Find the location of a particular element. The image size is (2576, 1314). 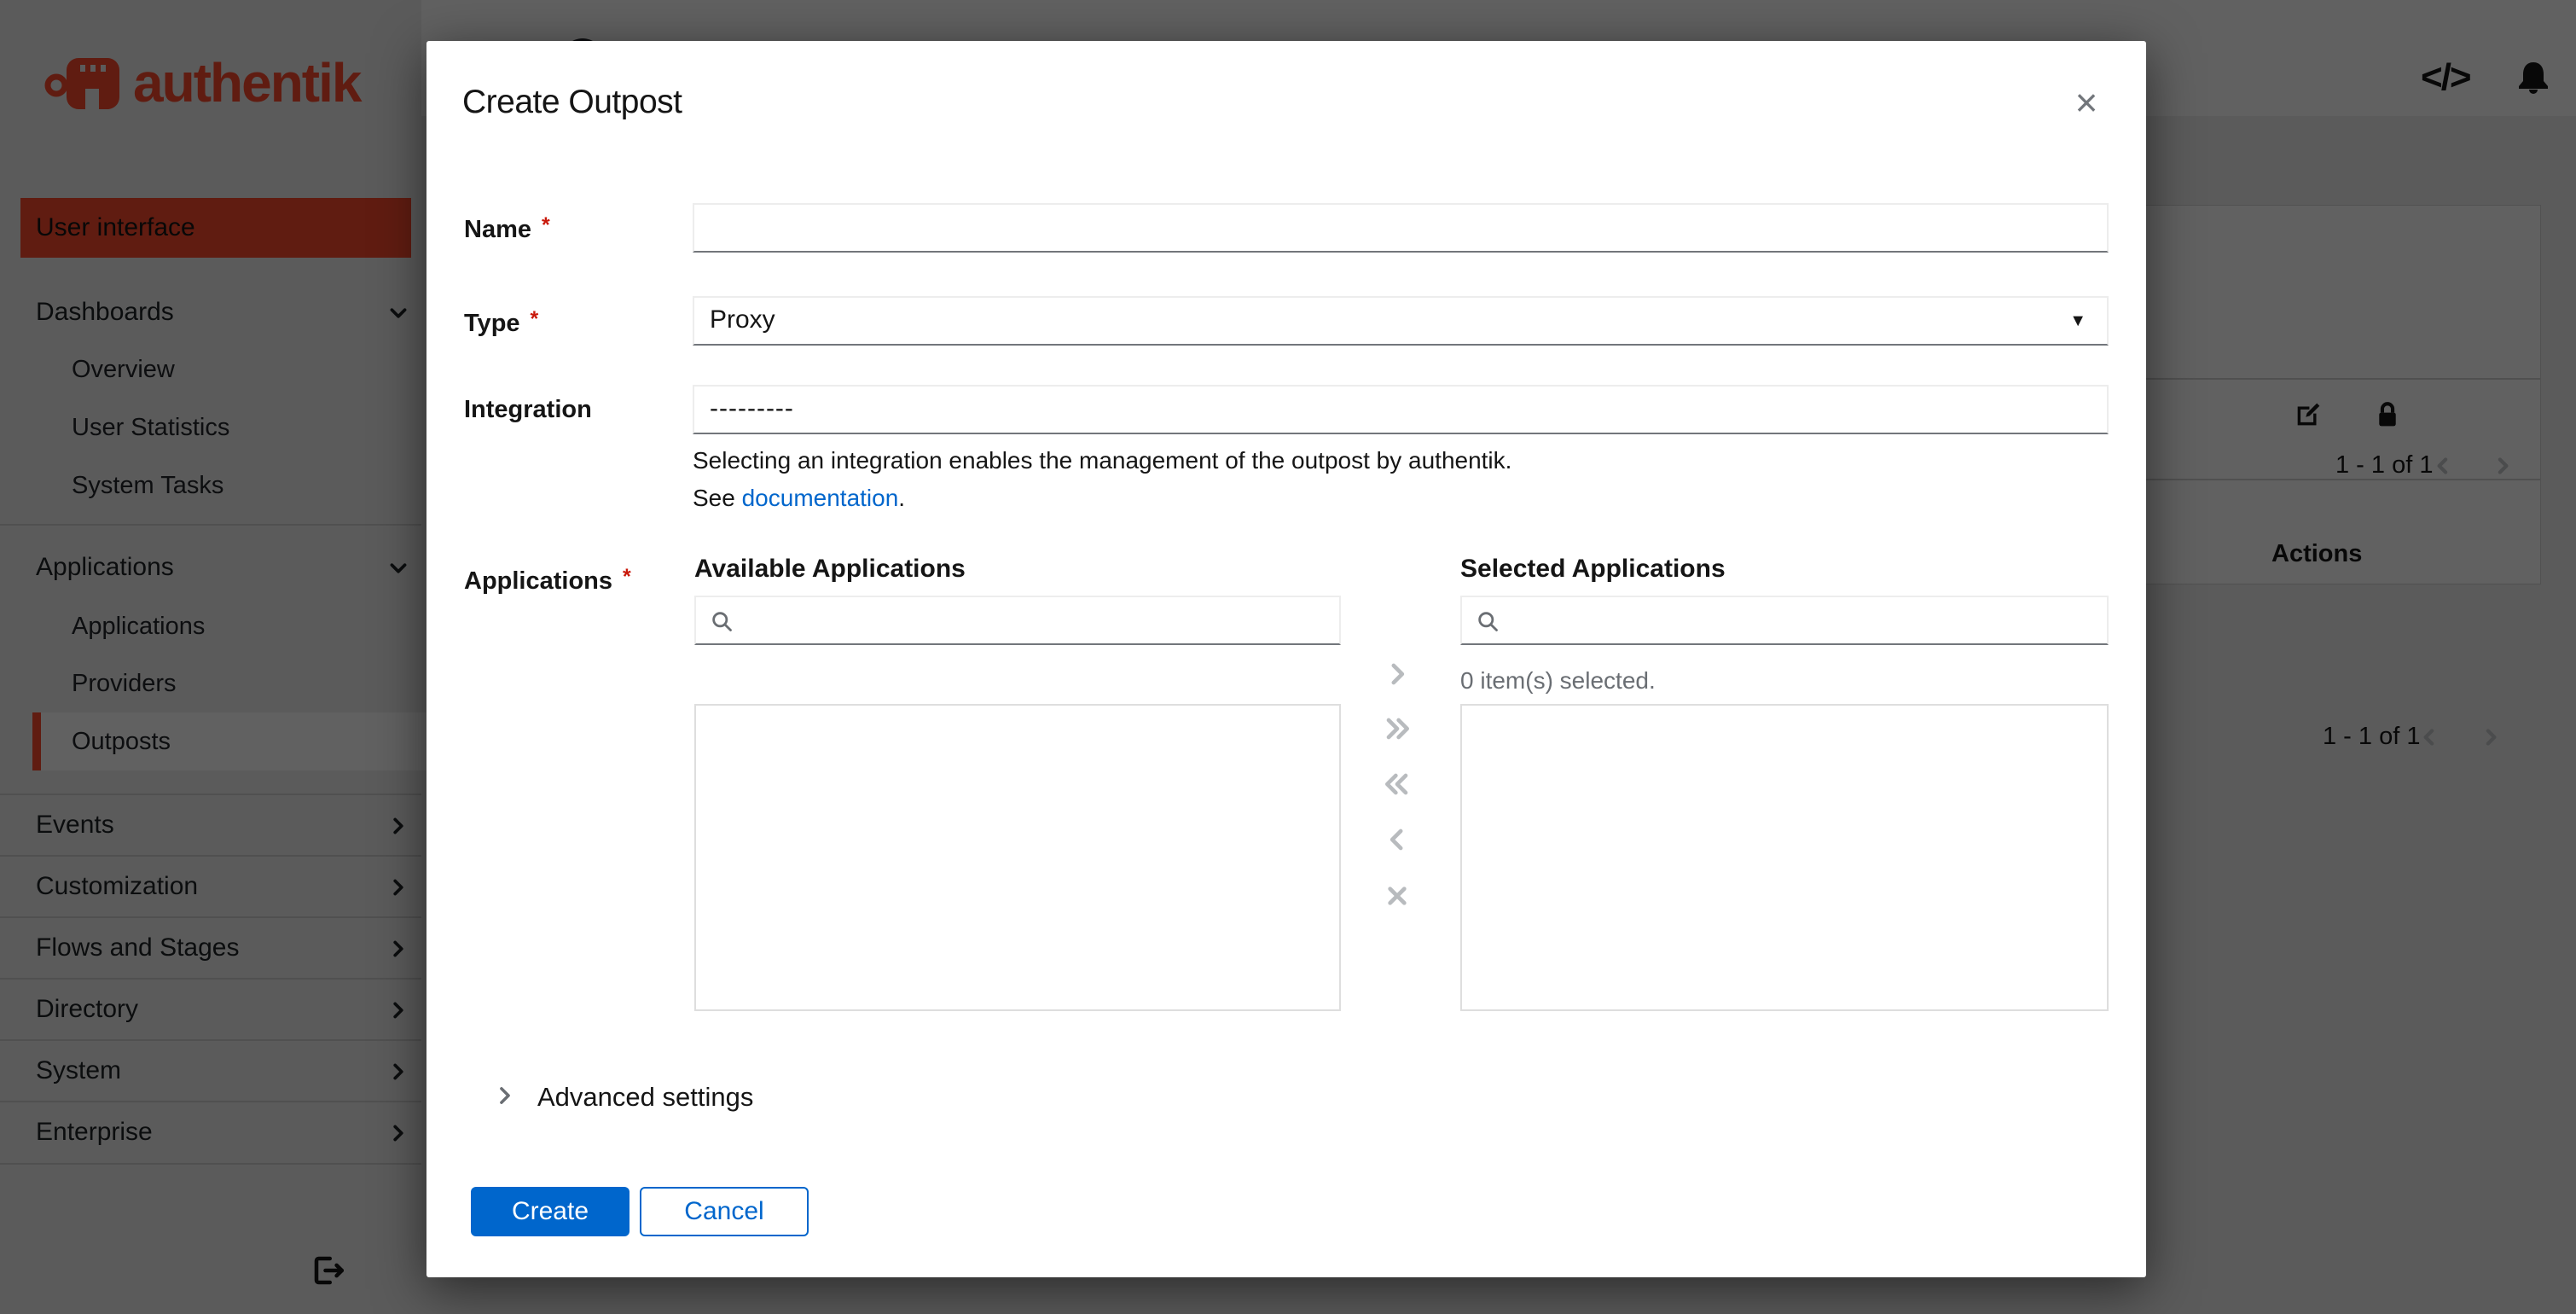

selected-count-status: 0 item(s) selected. is located at coordinates (1558, 681).